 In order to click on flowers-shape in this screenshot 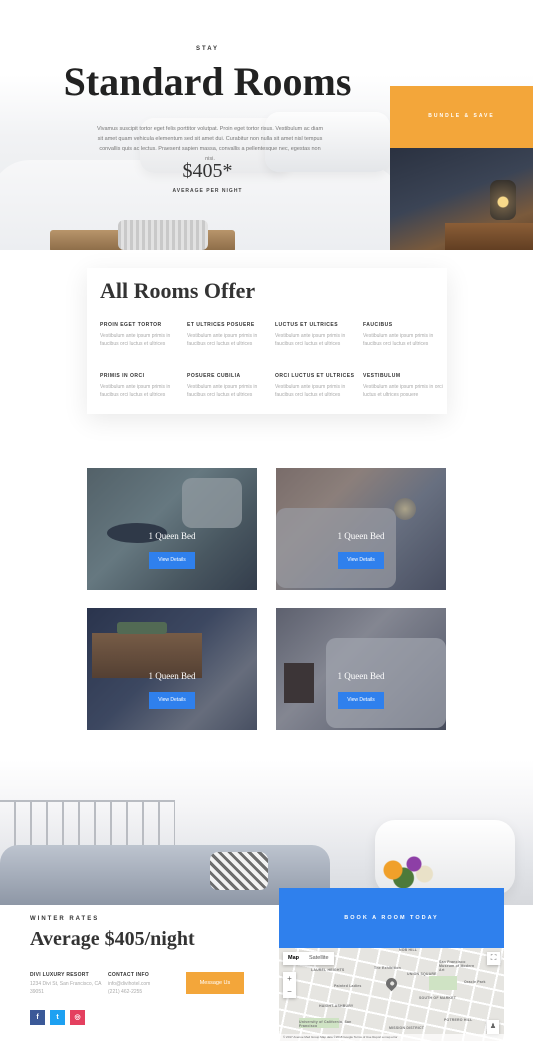, I will do `click(407, 870)`.